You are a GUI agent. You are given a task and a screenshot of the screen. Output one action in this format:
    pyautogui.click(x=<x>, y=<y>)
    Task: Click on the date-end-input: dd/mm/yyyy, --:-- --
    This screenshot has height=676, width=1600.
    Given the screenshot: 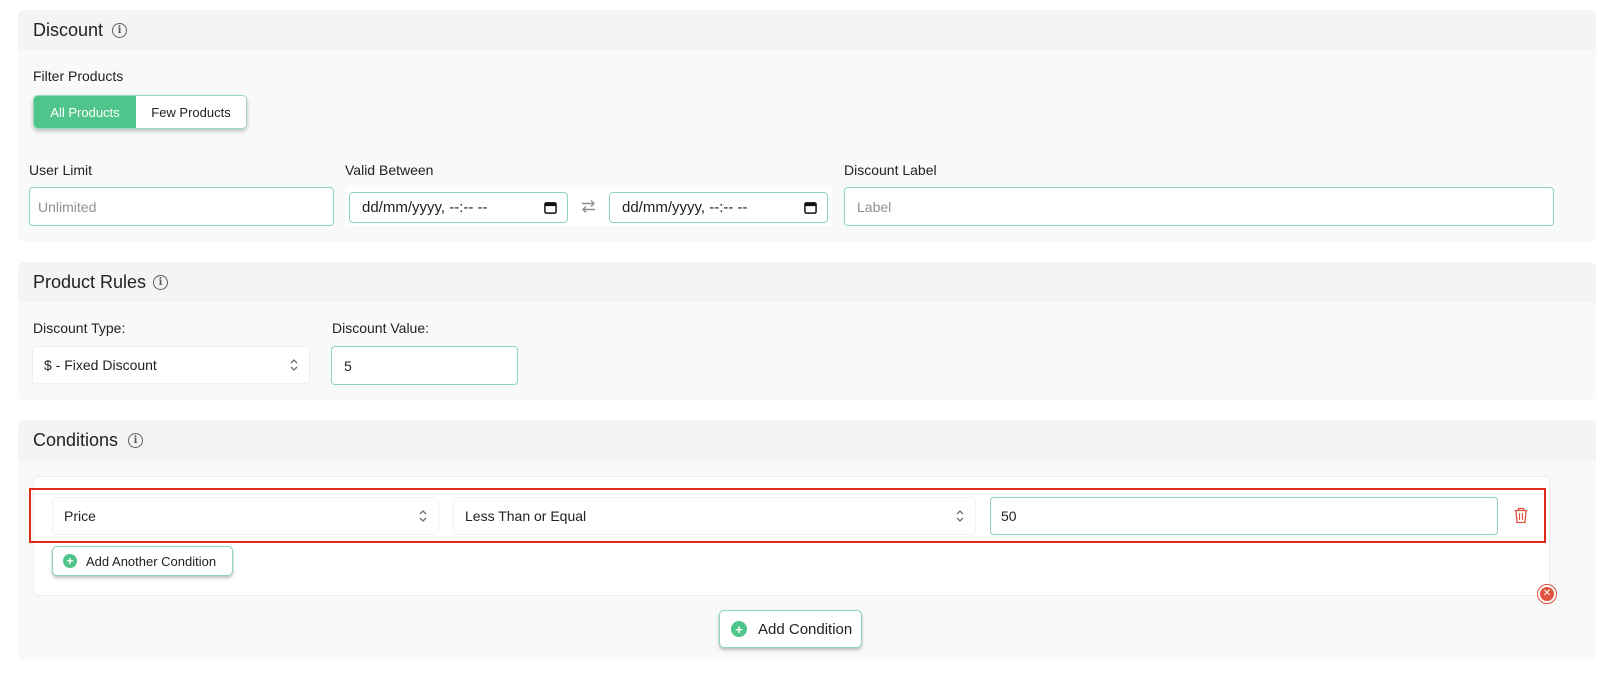 What is the action you would take?
    pyautogui.click(x=718, y=207)
    